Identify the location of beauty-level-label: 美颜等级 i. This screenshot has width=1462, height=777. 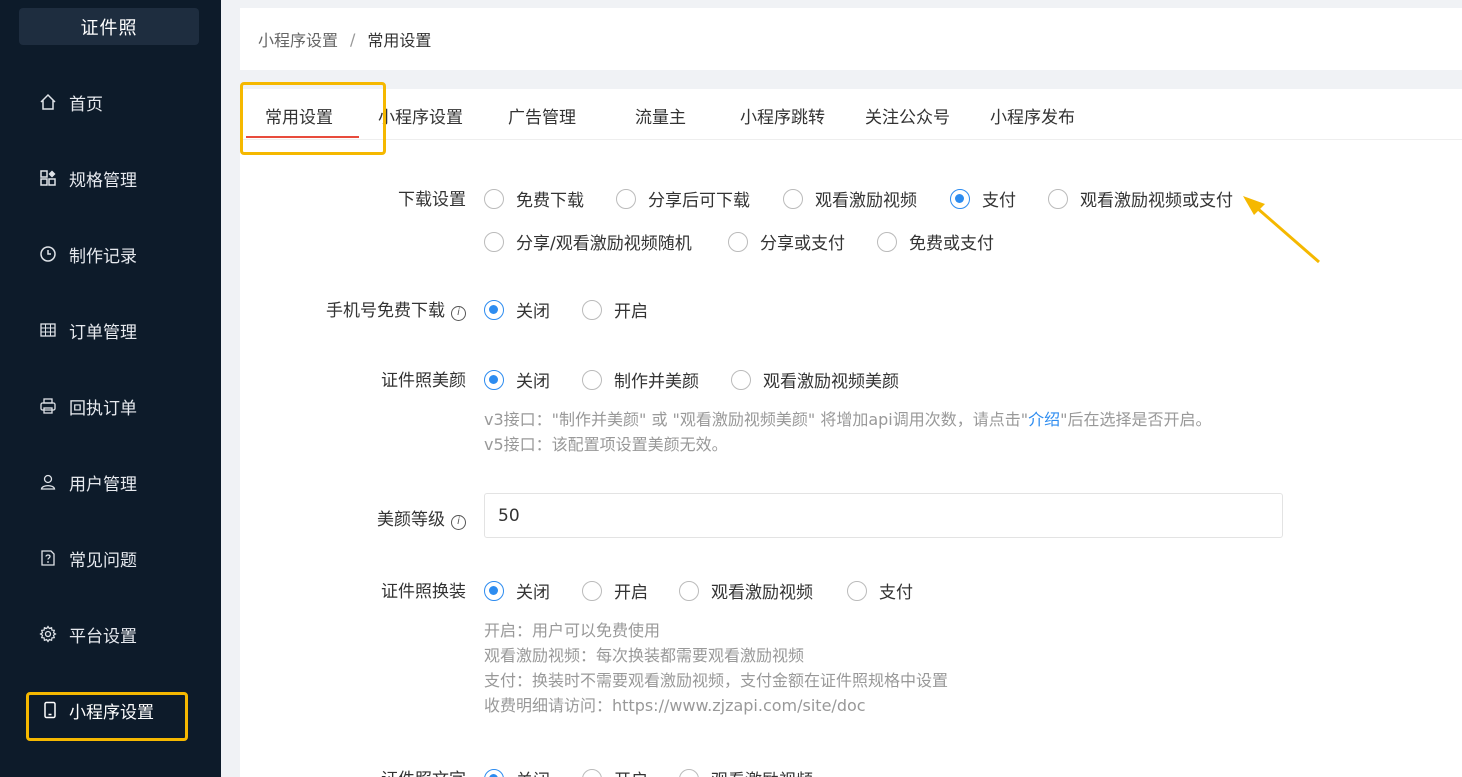
(421, 517).